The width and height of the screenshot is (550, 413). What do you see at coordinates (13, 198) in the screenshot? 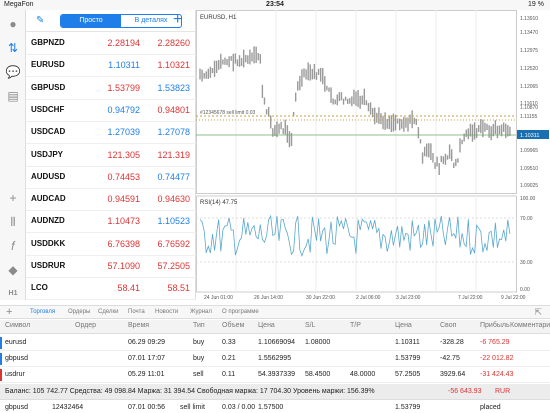
I see `crosshair-icon: +` at bounding box center [13, 198].